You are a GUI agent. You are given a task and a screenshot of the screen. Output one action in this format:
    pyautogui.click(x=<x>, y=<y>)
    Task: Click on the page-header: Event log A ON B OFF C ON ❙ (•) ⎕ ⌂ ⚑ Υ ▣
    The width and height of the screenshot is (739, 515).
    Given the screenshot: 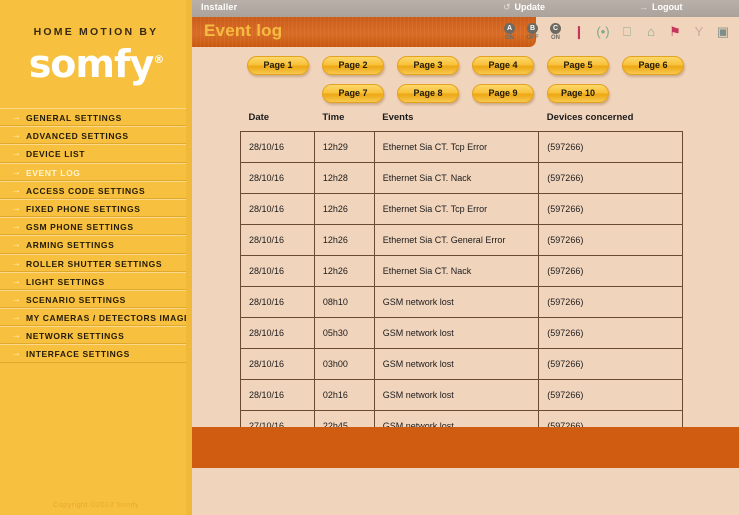 What is the action you would take?
    pyautogui.click(x=465, y=32)
    